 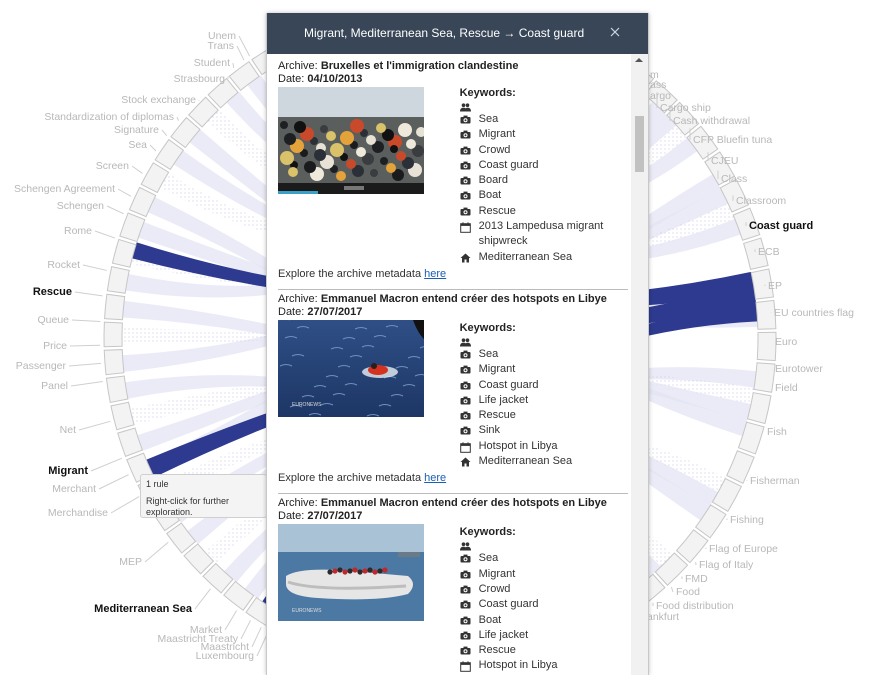 I want to click on close-icon, so click(x=615, y=32).